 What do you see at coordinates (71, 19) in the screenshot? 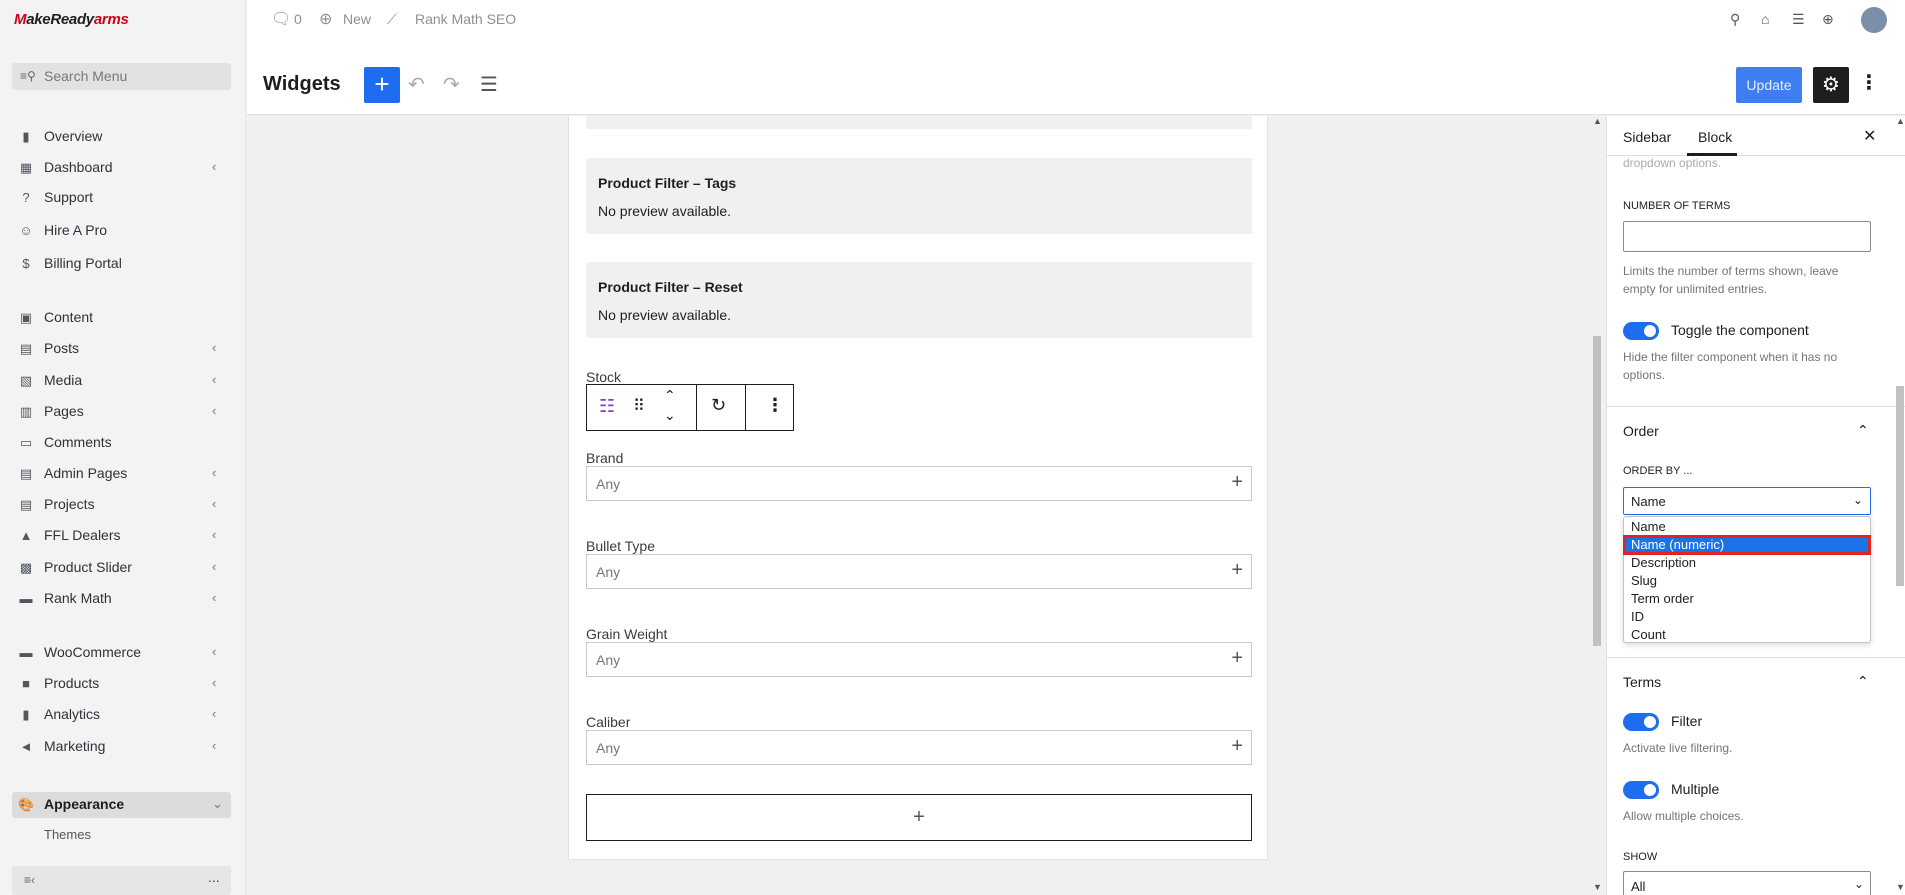
I see `site-logo: MakeReadyarms` at bounding box center [71, 19].